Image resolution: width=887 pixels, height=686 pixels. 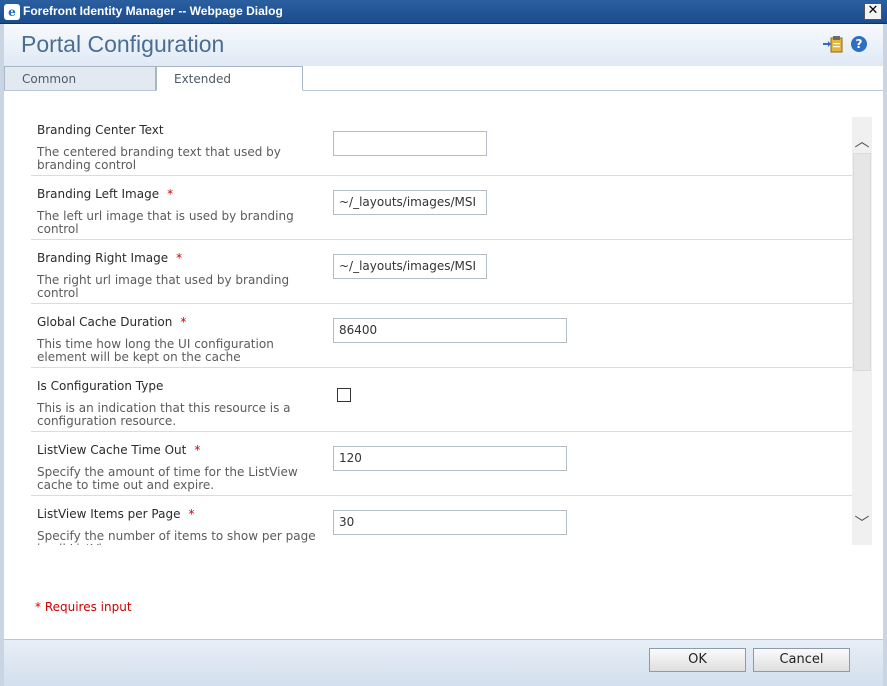 What do you see at coordinates (862, 141) in the screenshot?
I see `scroll-up-icon: ︿` at bounding box center [862, 141].